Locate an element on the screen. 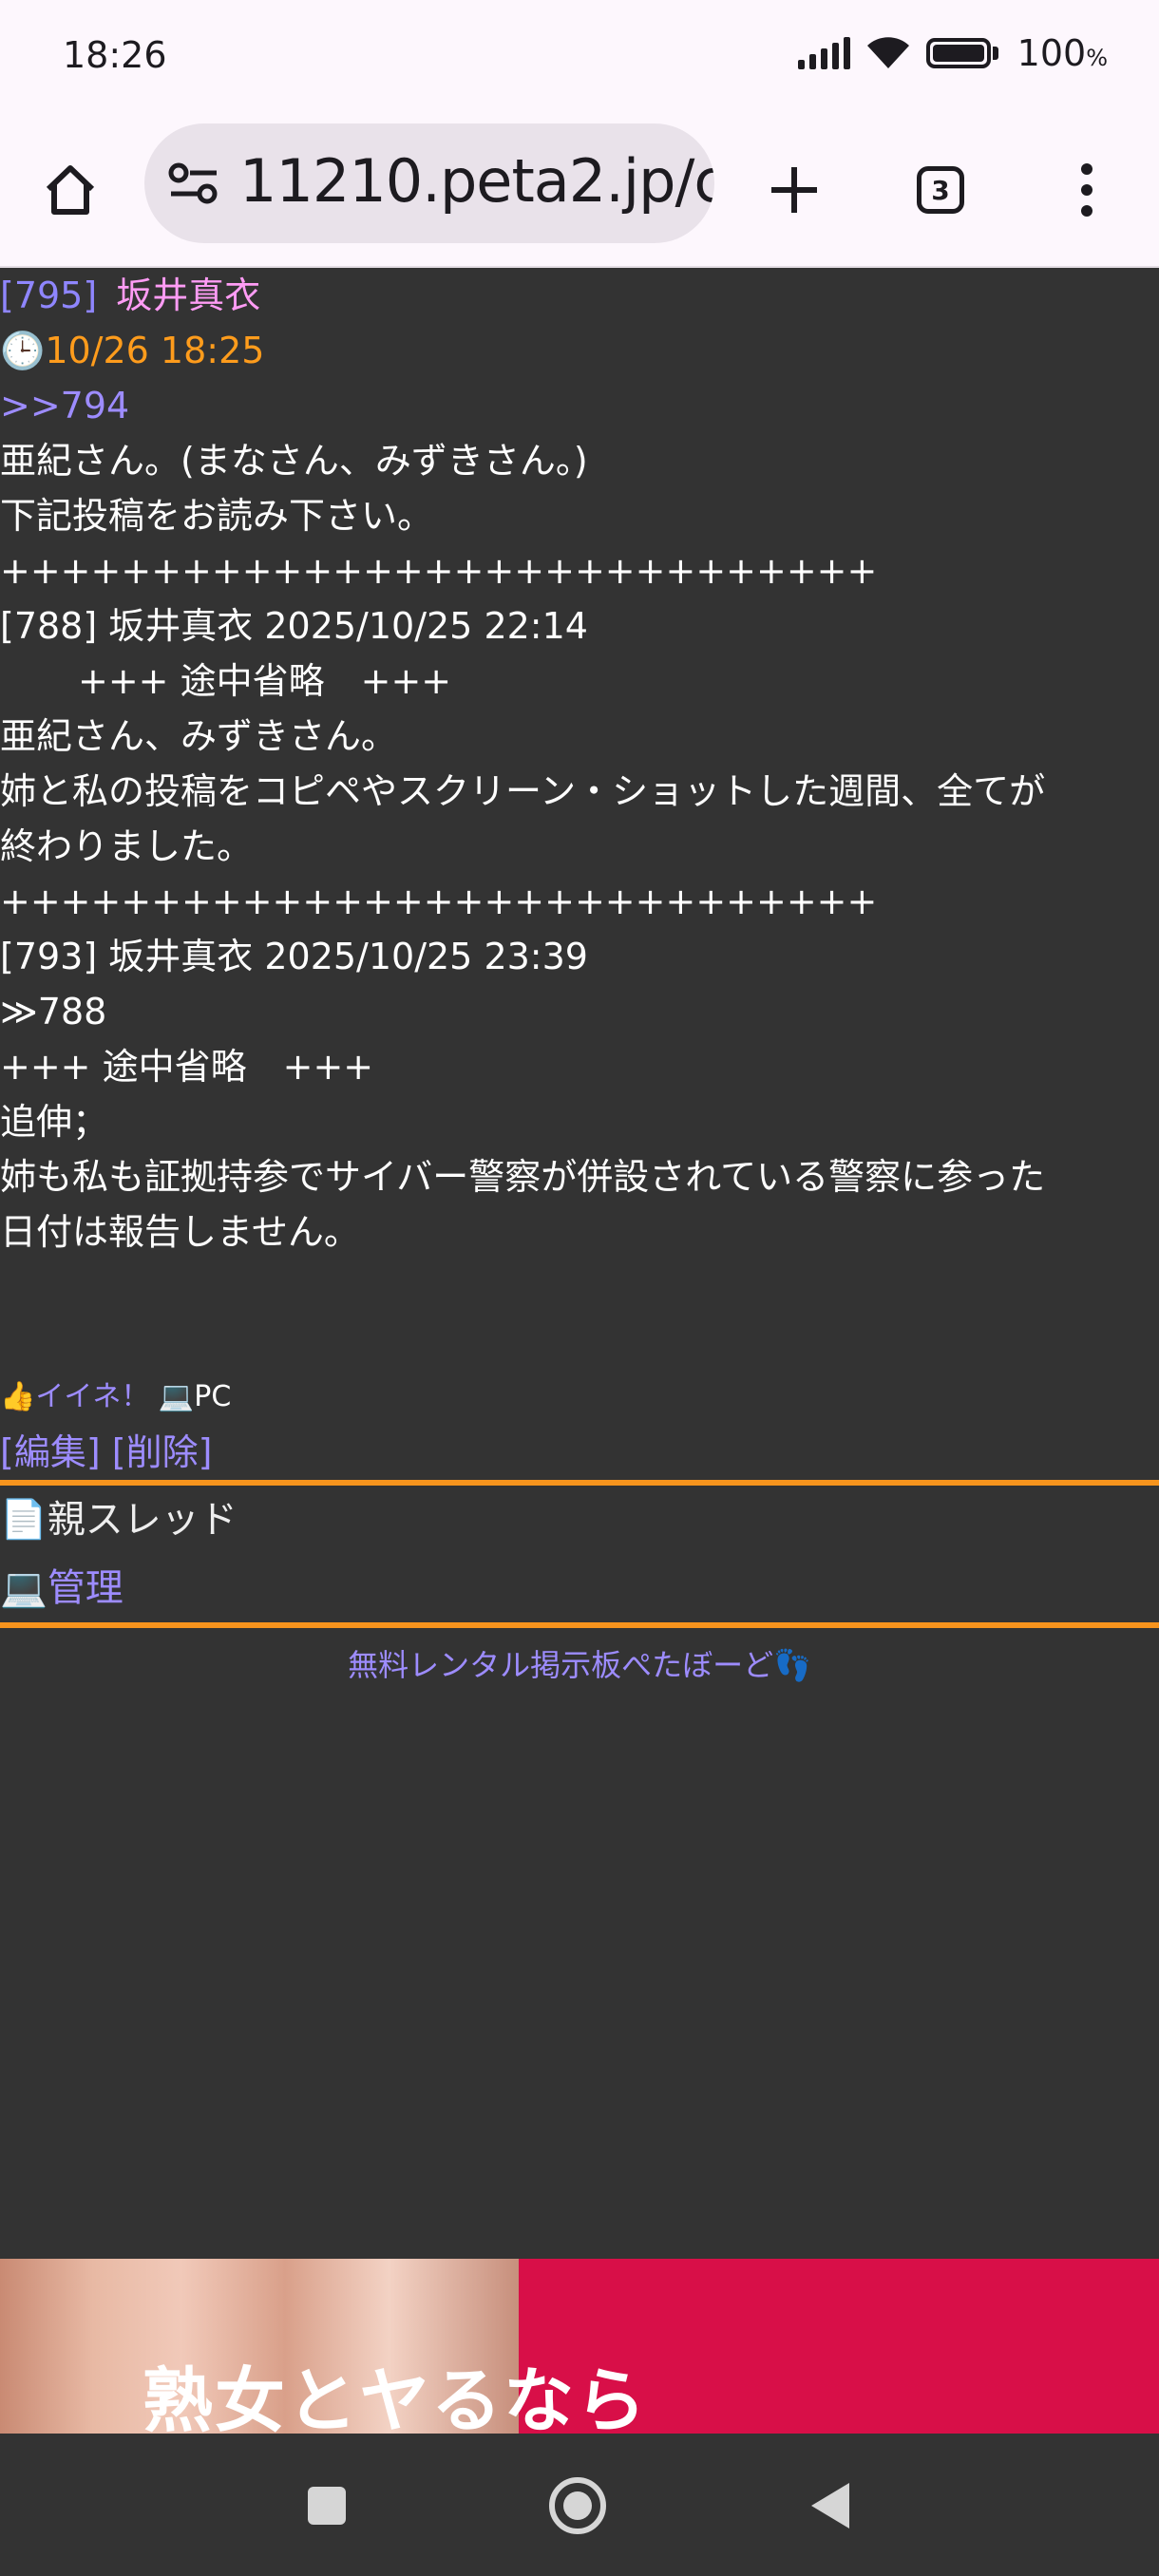 Image resolution: width=1159 pixels, height=2576 pixels. device-label: PC is located at coordinates (213, 1396).